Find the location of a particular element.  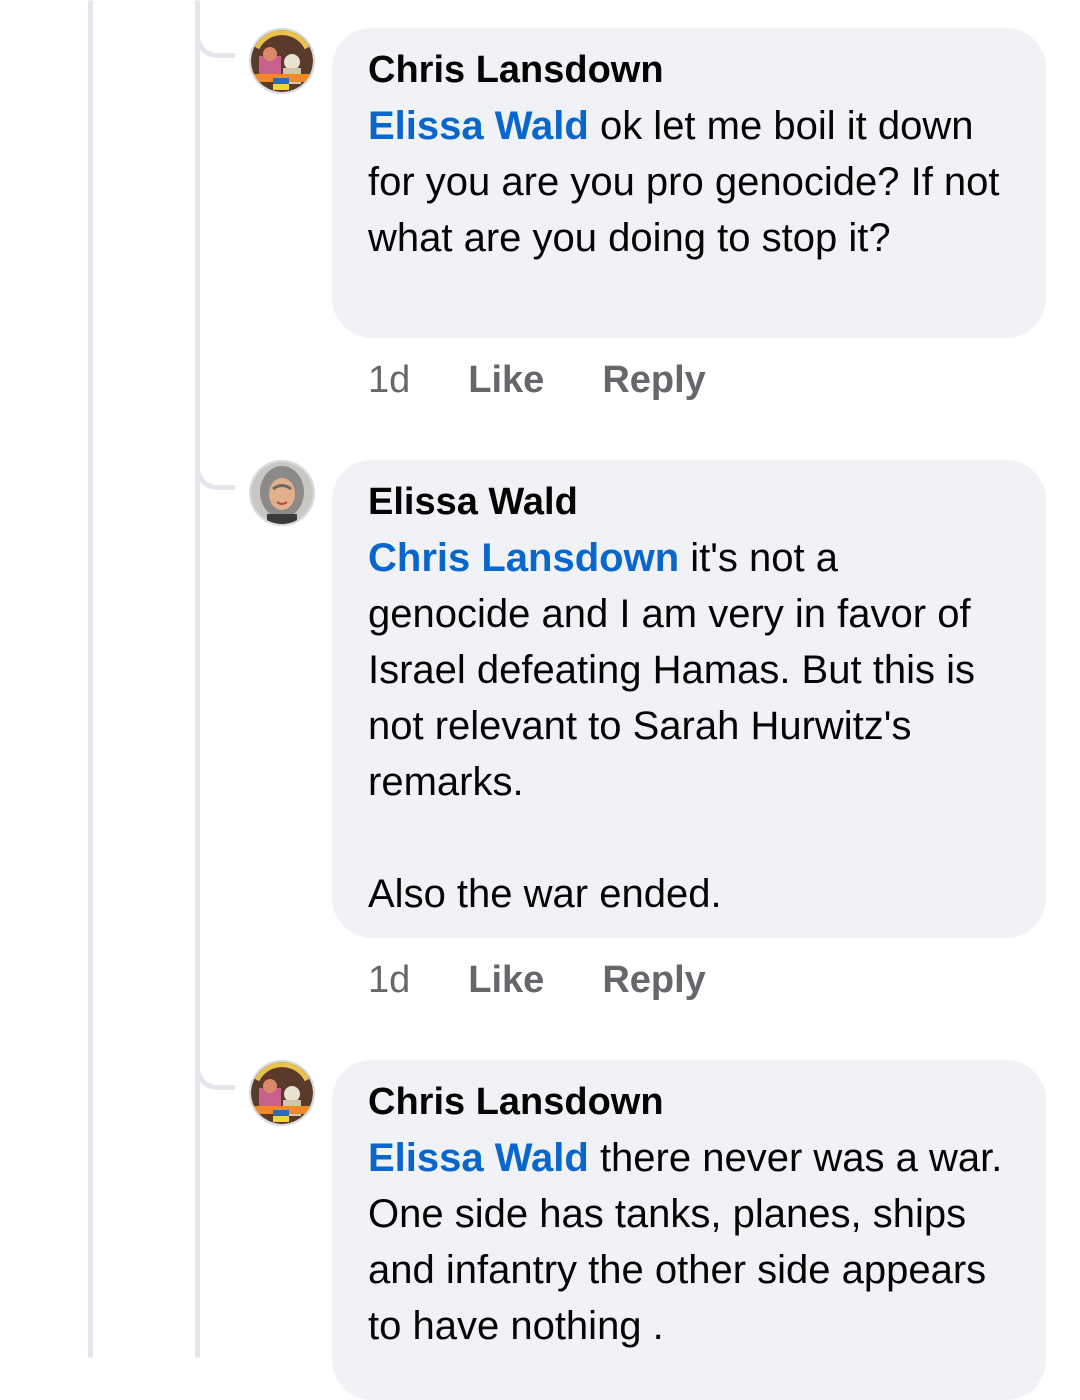

mention-link: Chris Lansdown is located at coordinates (523, 558).